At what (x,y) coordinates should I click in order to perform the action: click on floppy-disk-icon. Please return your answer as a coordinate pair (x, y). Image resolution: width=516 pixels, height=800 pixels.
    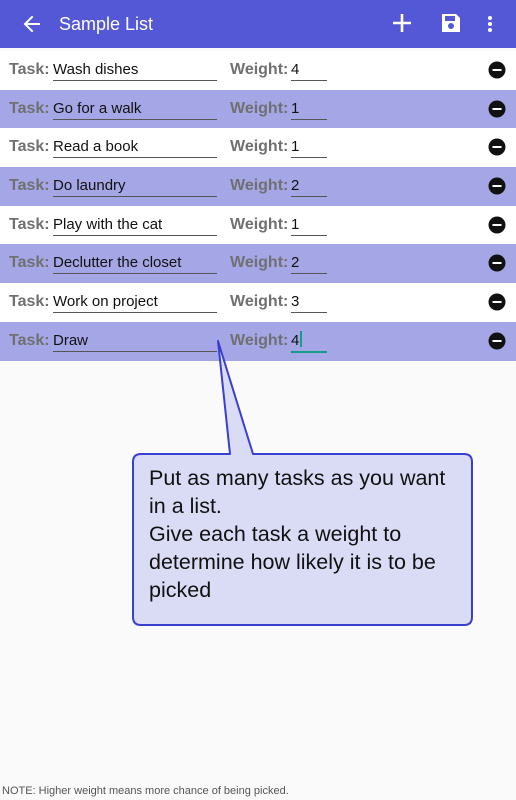
    Looking at the image, I should click on (451, 23).